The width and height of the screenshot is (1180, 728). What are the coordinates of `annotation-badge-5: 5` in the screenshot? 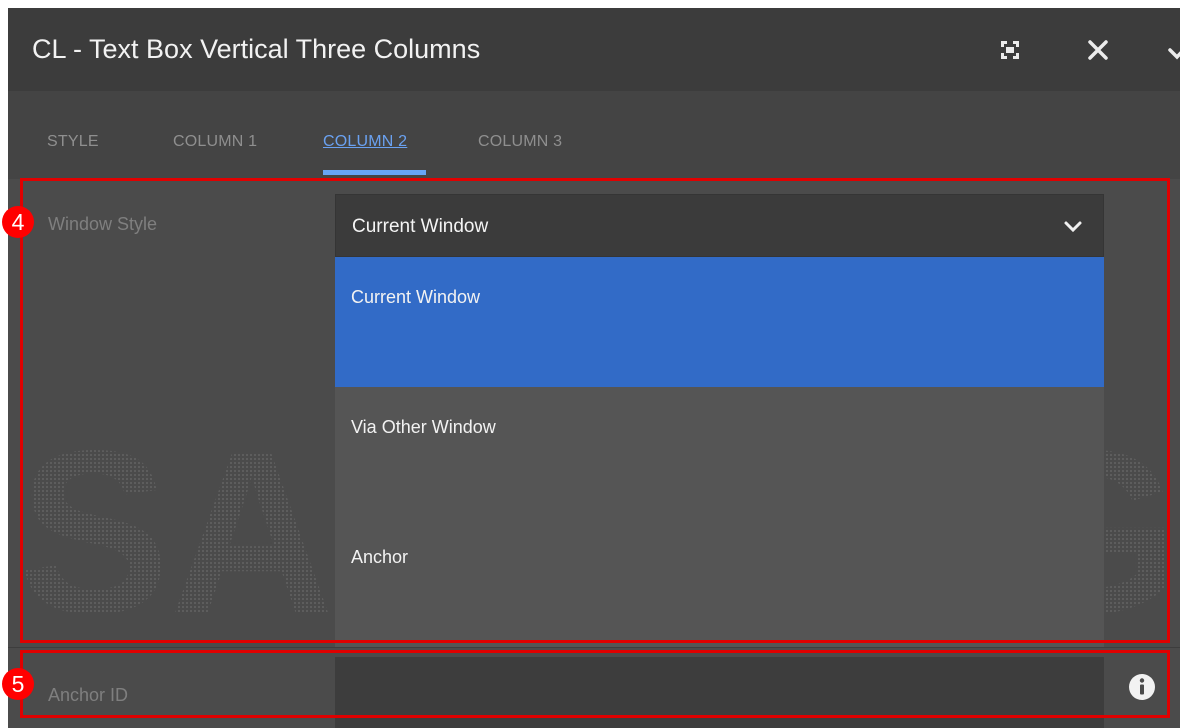 It's located at (18, 684).